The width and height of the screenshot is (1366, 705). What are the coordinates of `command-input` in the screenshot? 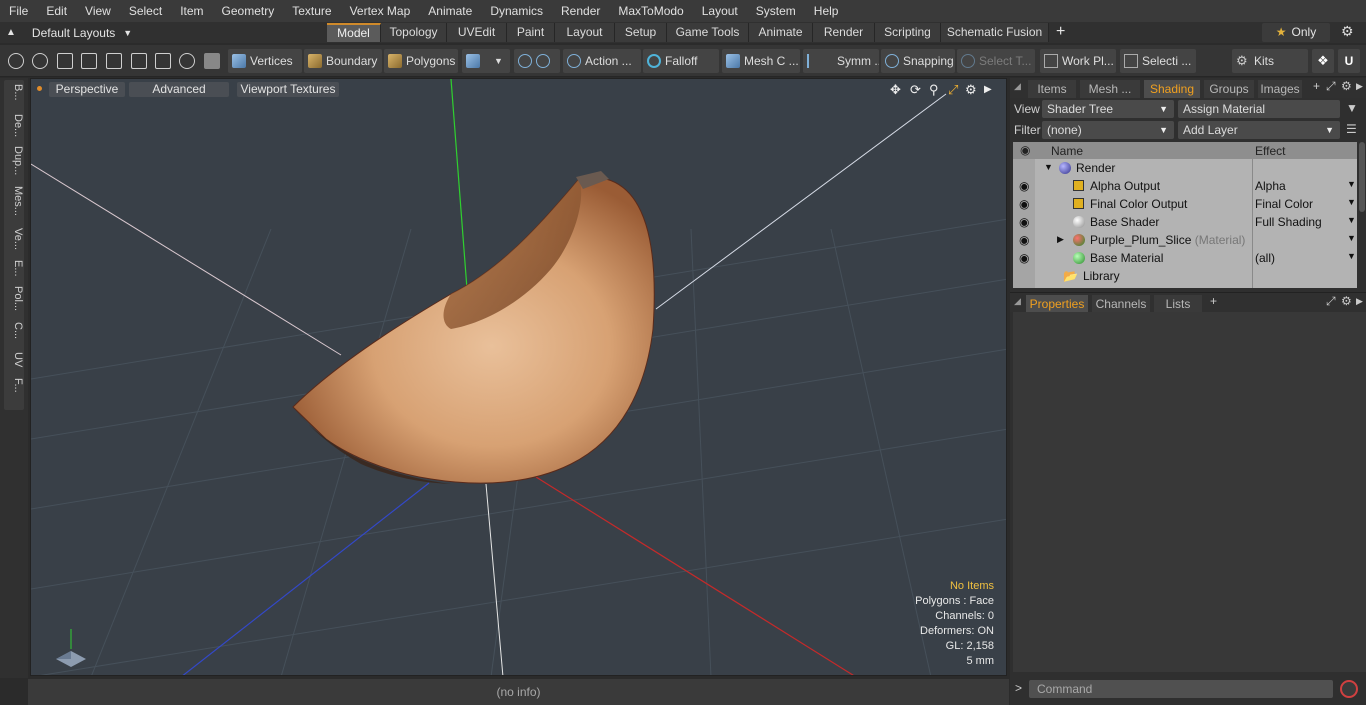 It's located at (1181, 689).